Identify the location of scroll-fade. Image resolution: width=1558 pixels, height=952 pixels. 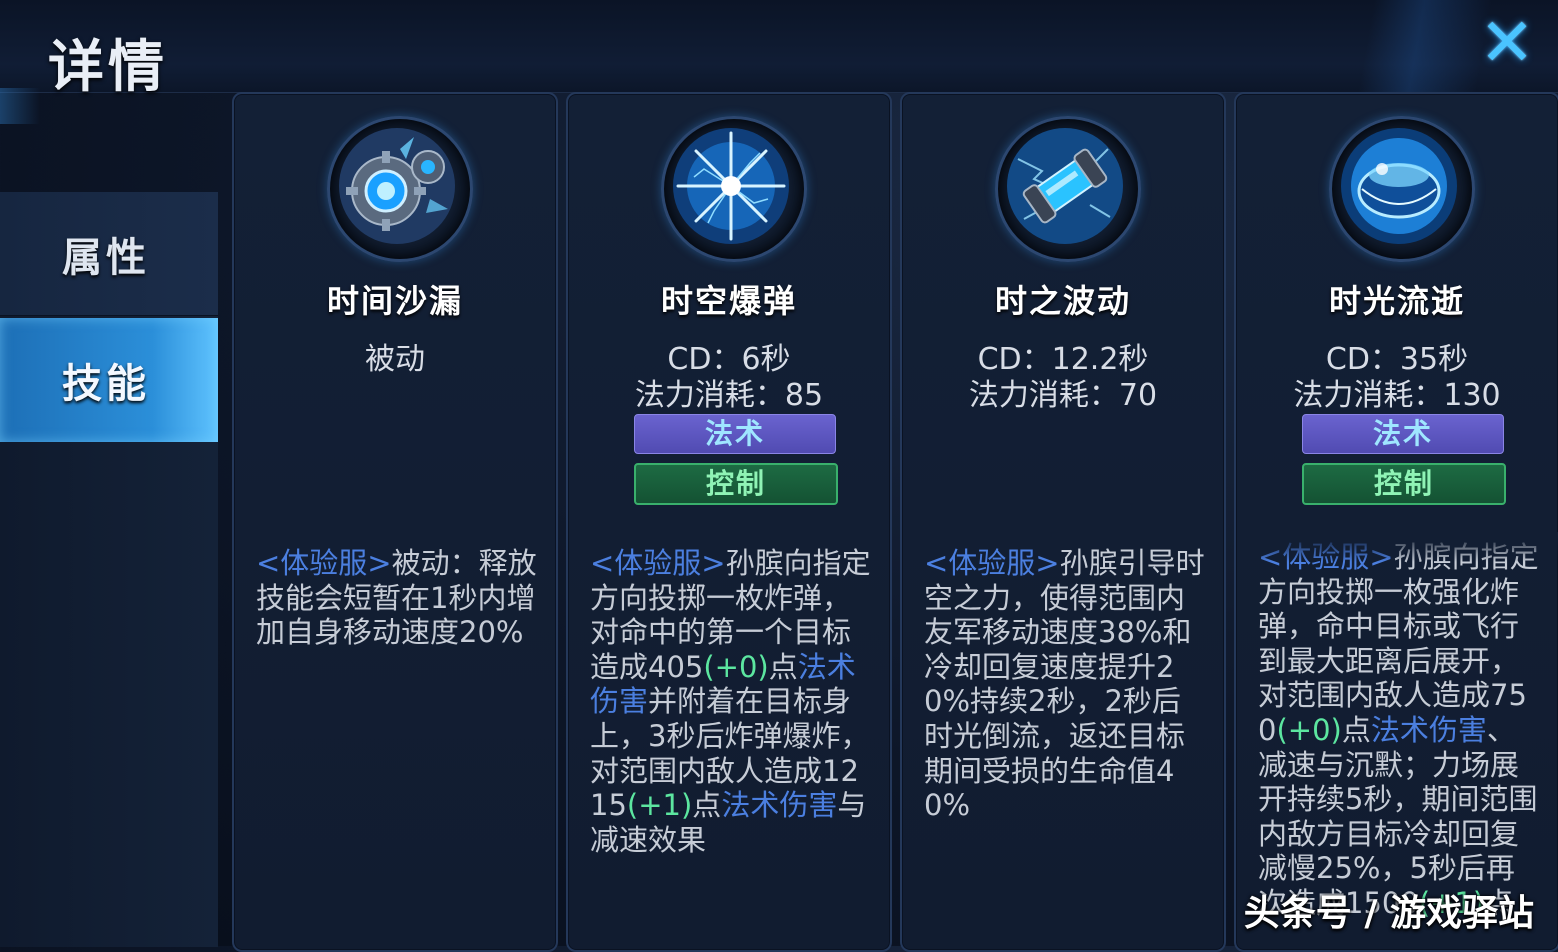
(1398, 547).